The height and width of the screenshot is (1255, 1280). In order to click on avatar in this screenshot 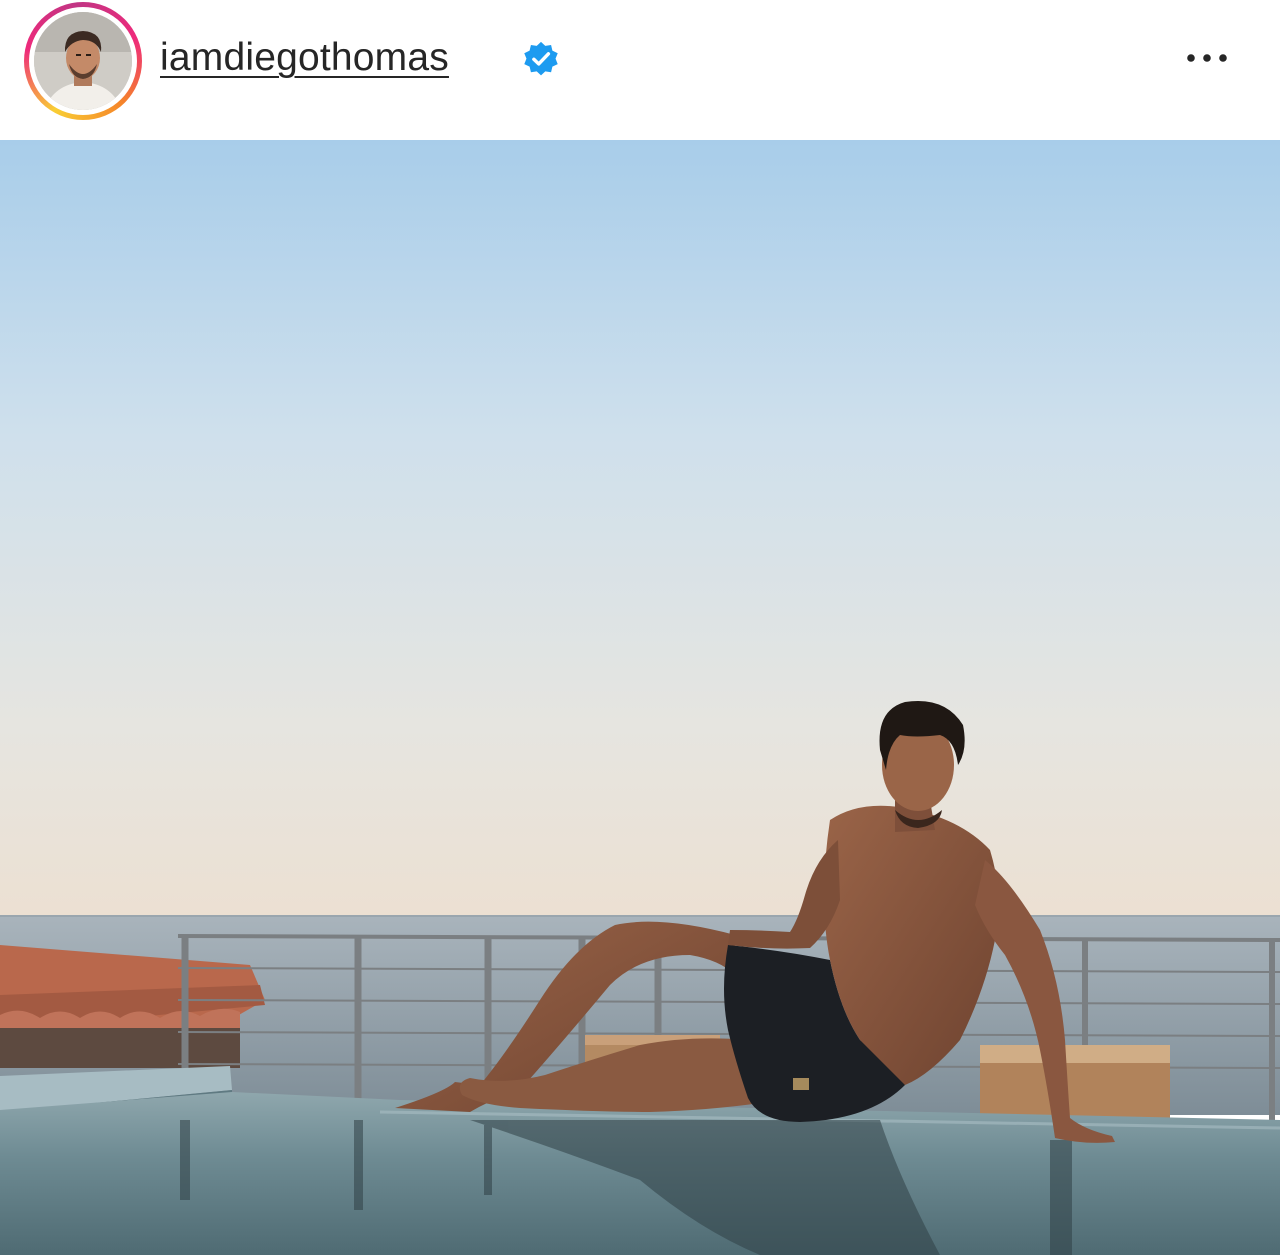, I will do `click(83, 61)`.